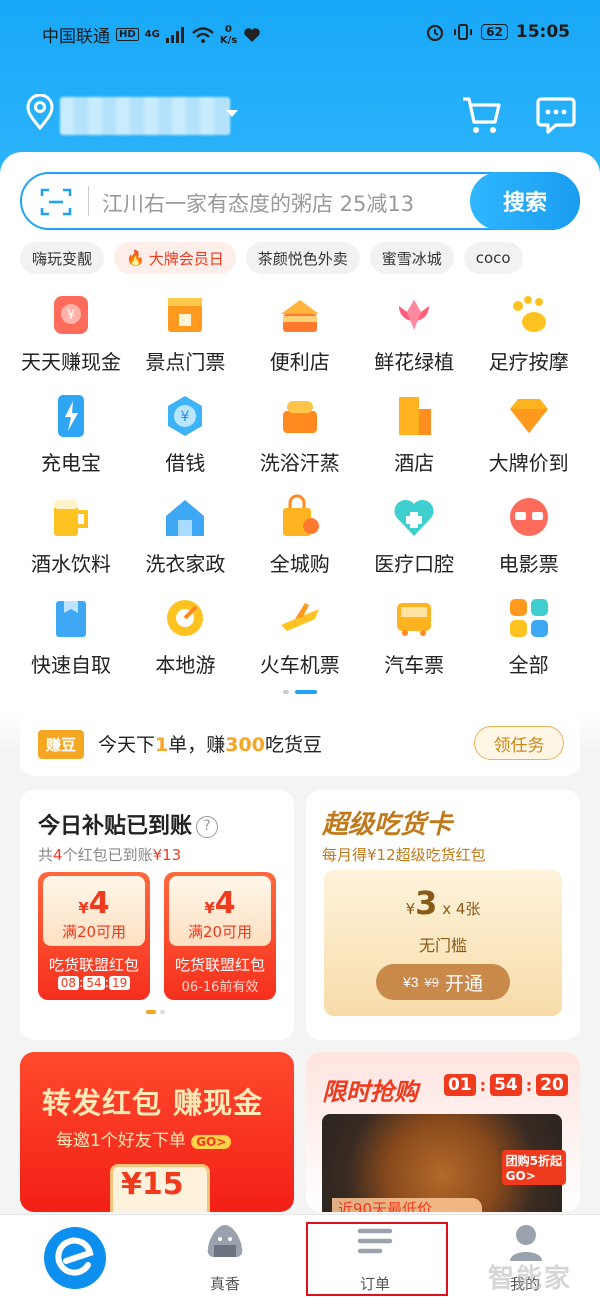 This screenshot has width=600, height=1300. Describe the element at coordinates (252, 34) in the screenshot. I see `heart-rate-icon` at that location.